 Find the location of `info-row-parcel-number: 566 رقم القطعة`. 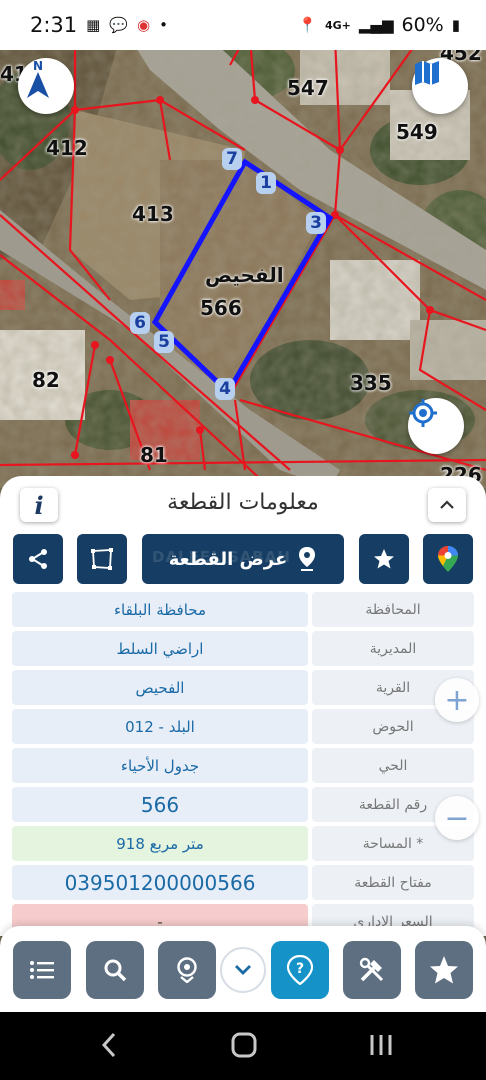

info-row-parcel-number: 566 رقم القطعة is located at coordinates (243, 804).